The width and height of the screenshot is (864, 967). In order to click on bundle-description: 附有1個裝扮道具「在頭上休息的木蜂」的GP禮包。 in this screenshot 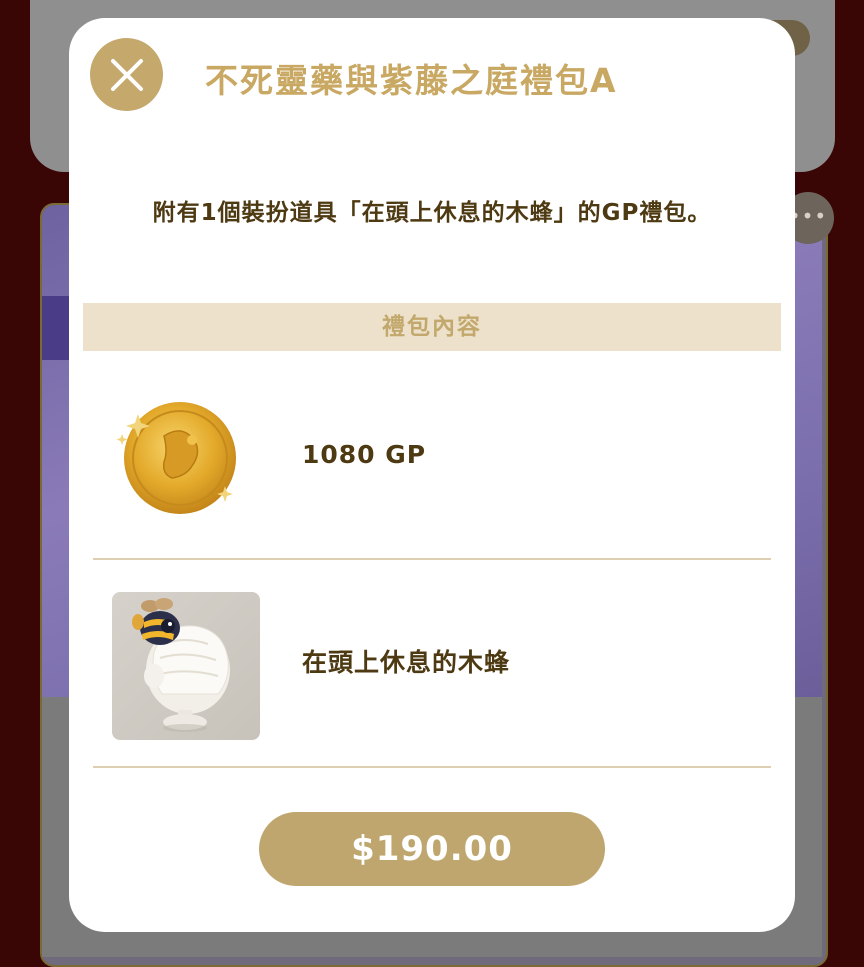, I will do `click(432, 213)`.